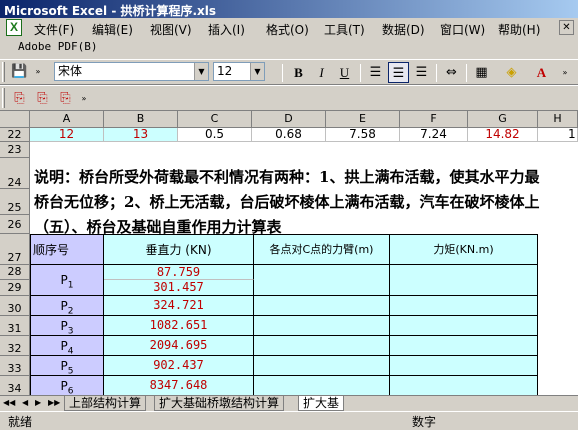  What do you see at coordinates (67, 326) in the screenshot?
I see `table-row-label: P3` at bounding box center [67, 326].